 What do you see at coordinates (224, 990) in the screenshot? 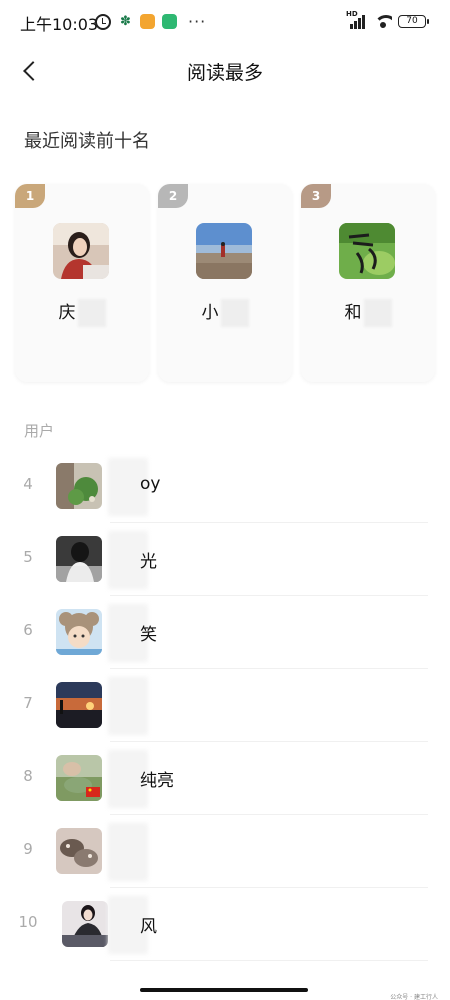
I see `home-indicator` at bounding box center [224, 990].